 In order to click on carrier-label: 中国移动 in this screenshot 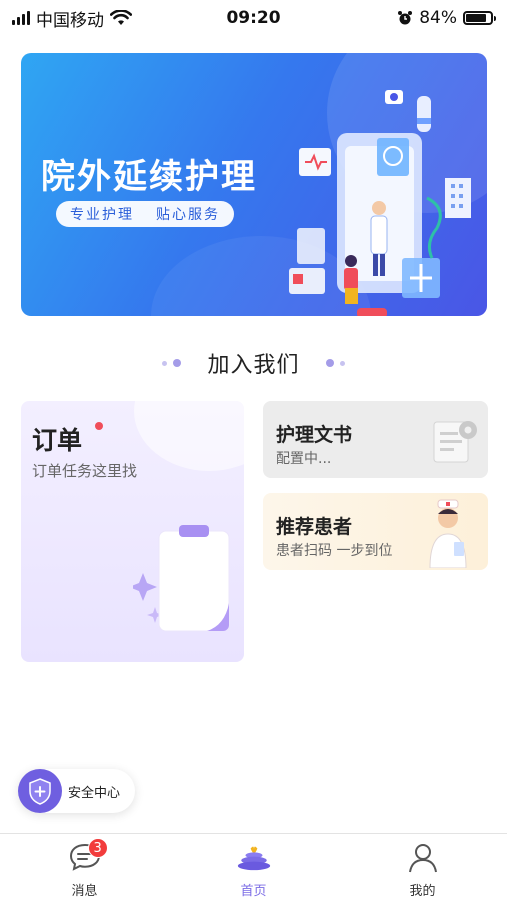, I will do `click(70, 20)`.